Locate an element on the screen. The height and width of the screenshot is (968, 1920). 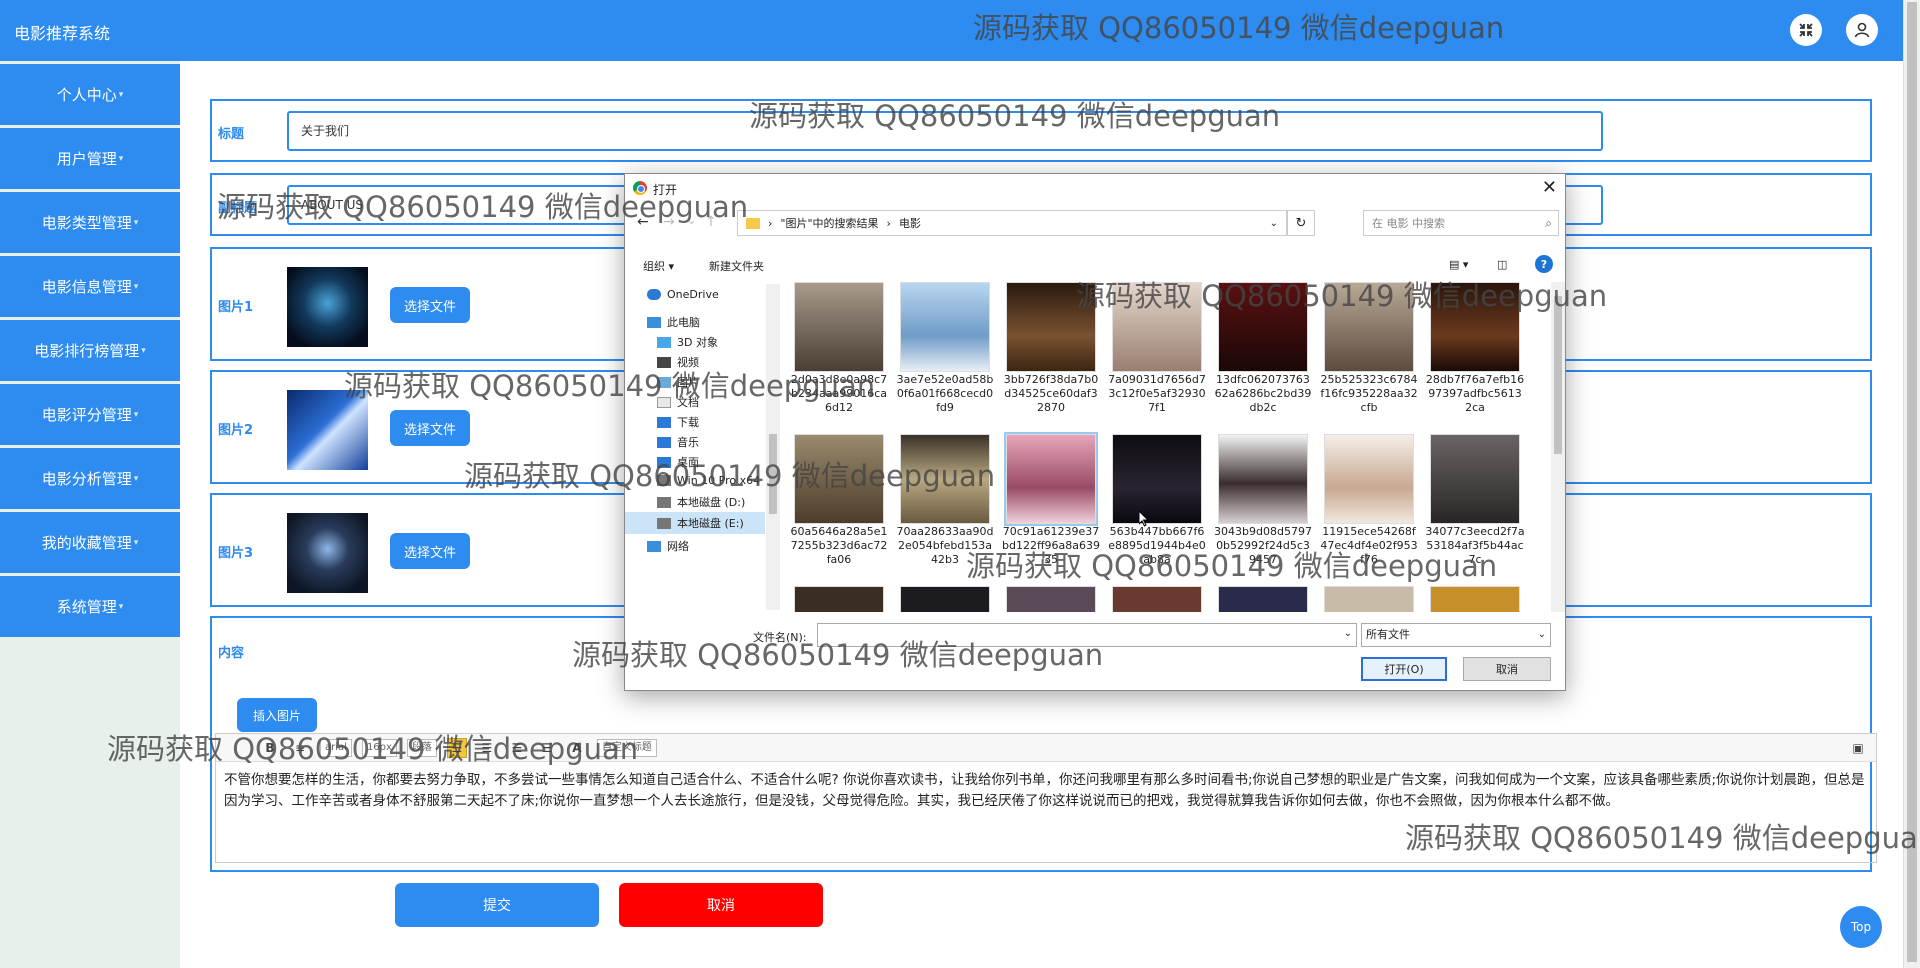
file-tile: 3043b9d08d57970b52992f24d5c39457 is located at coordinates (1263, 500).